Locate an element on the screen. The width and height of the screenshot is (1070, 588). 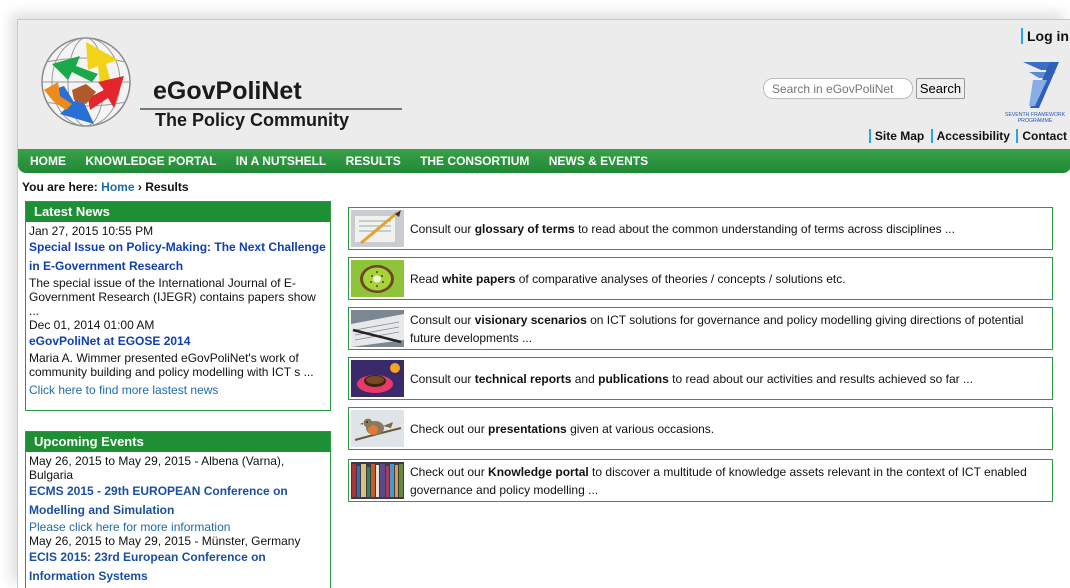
nav-results: RESULTS is located at coordinates (373, 161).